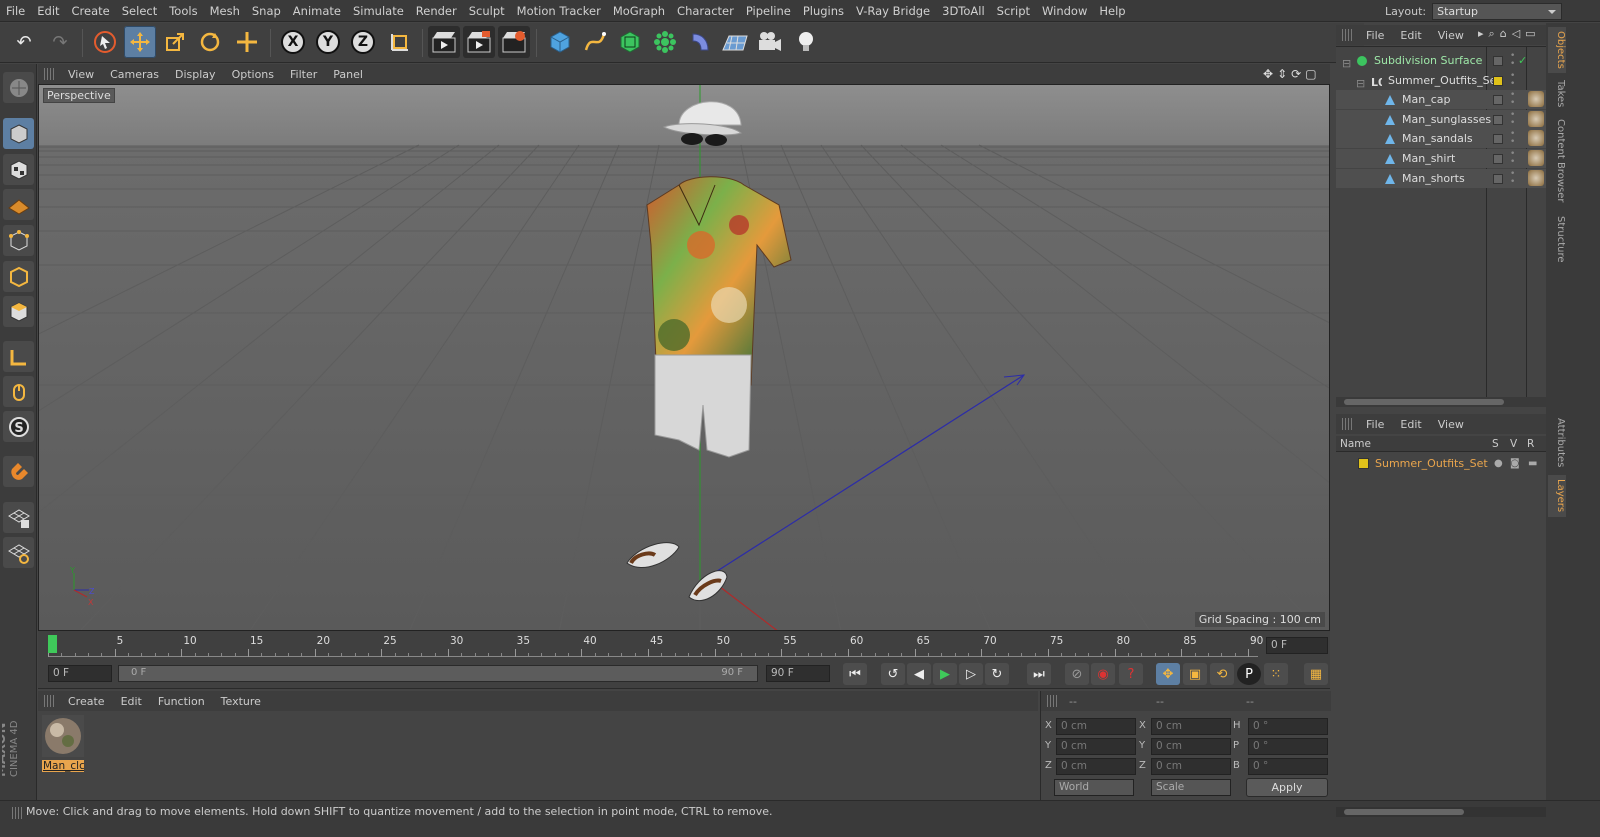  What do you see at coordinates (400, 42) in the screenshot?
I see `coordinate-system-icon` at bounding box center [400, 42].